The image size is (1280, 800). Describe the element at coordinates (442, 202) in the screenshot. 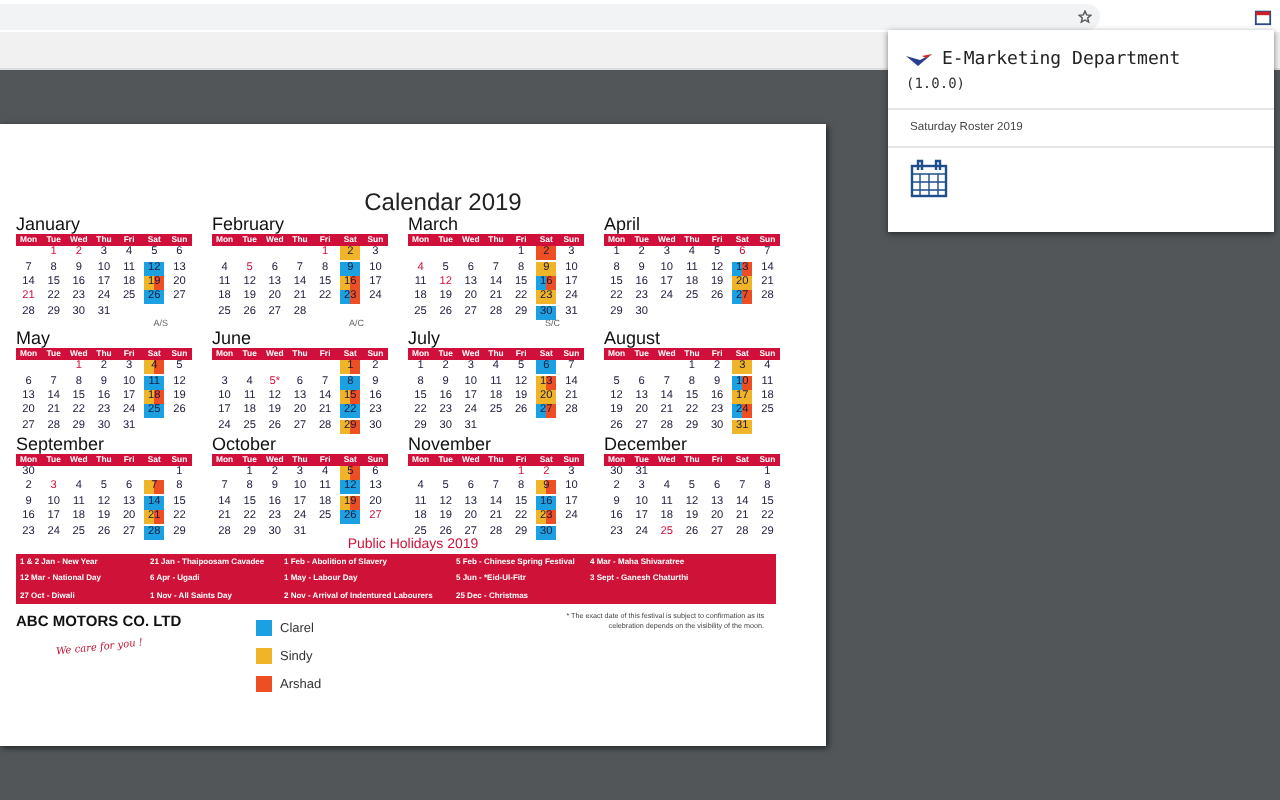

I see `calendar-title: Calendar 2019` at that location.